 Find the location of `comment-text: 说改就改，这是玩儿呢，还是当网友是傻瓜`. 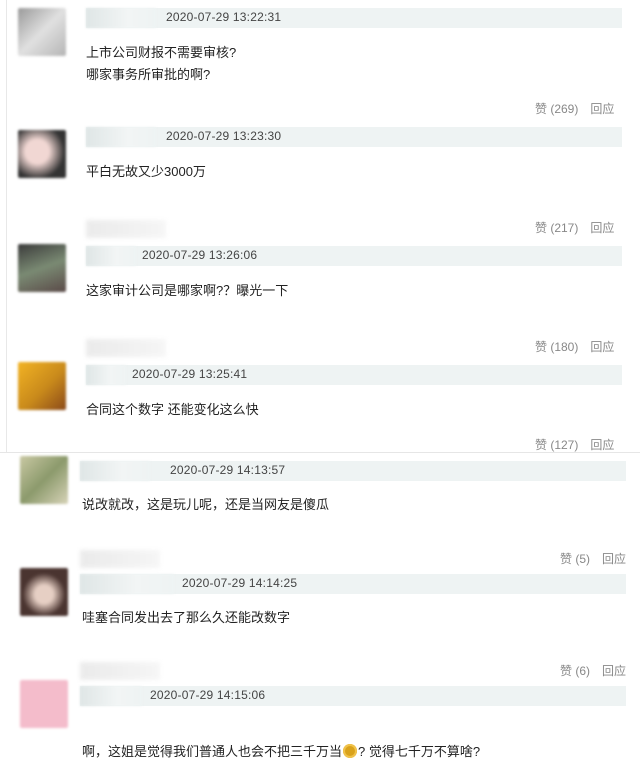

comment-text: 说改就改，这是玩儿呢，还是当网友是傻瓜 is located at coordinates (206, 504).